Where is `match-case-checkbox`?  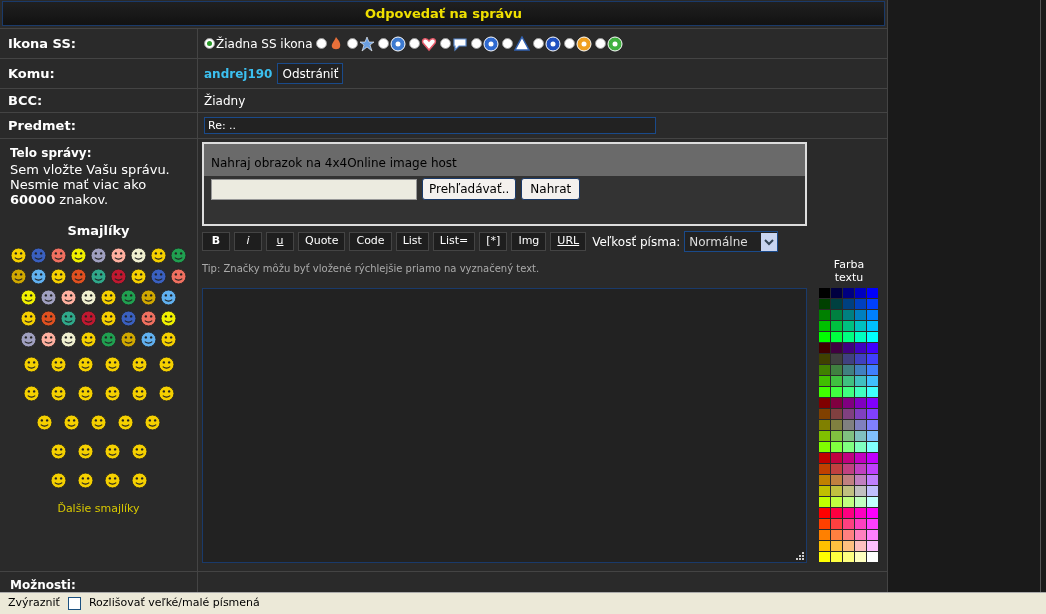 match-case-checkbox is located at coordinates (74, 603).